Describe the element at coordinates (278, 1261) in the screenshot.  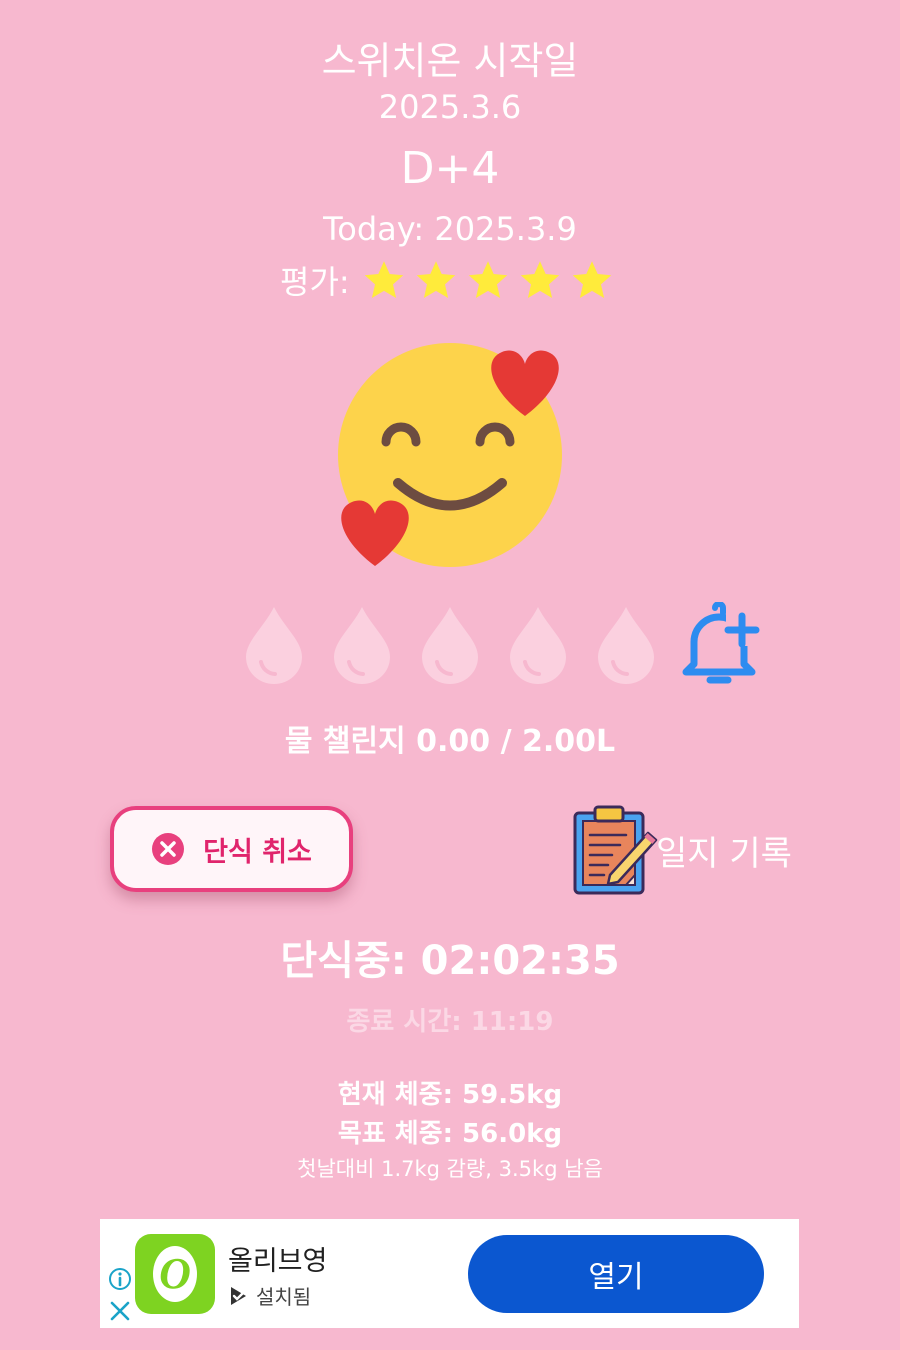
I see `ad-app-name: 올리브영` at that location.